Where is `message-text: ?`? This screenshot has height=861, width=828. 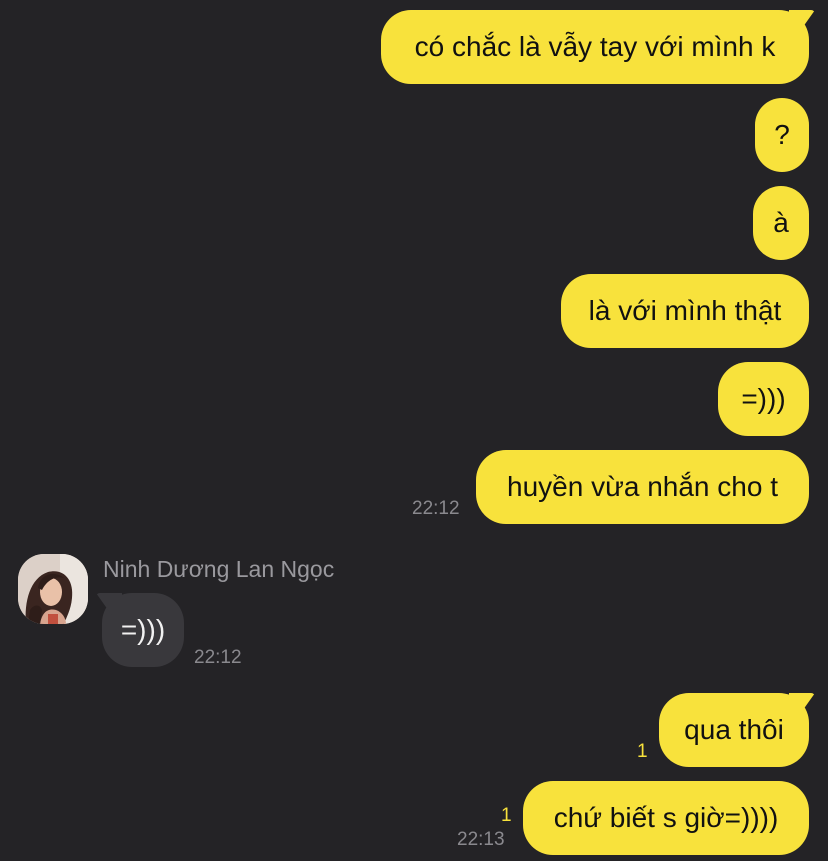 message-text: ? is located at coordinates (782, 134).